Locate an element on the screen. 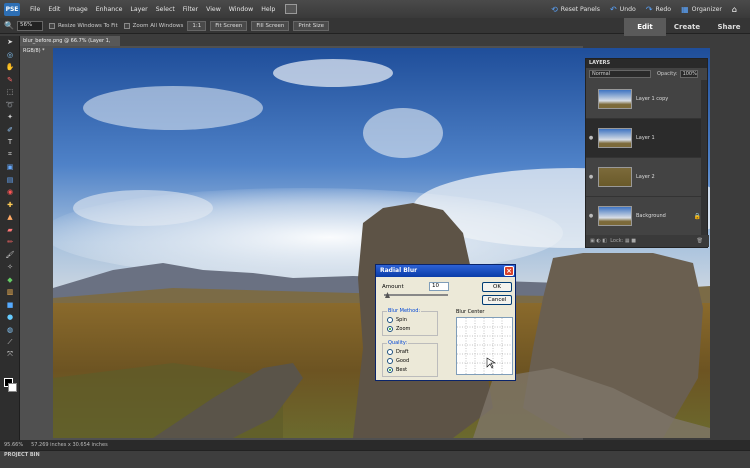  draft-radio: Draft is located at coordinates (412, 351).